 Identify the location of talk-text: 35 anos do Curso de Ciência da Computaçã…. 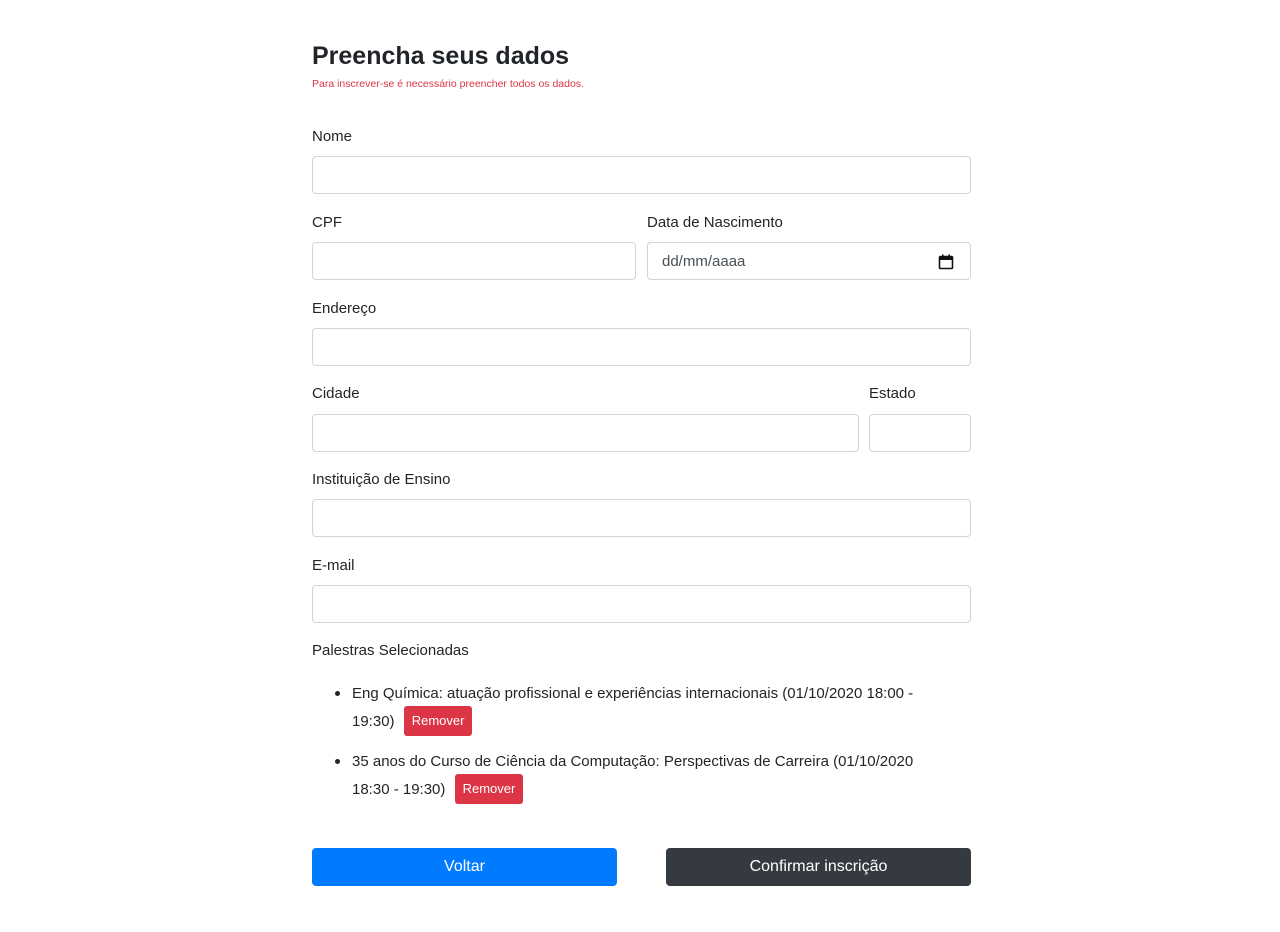
(633, 775).